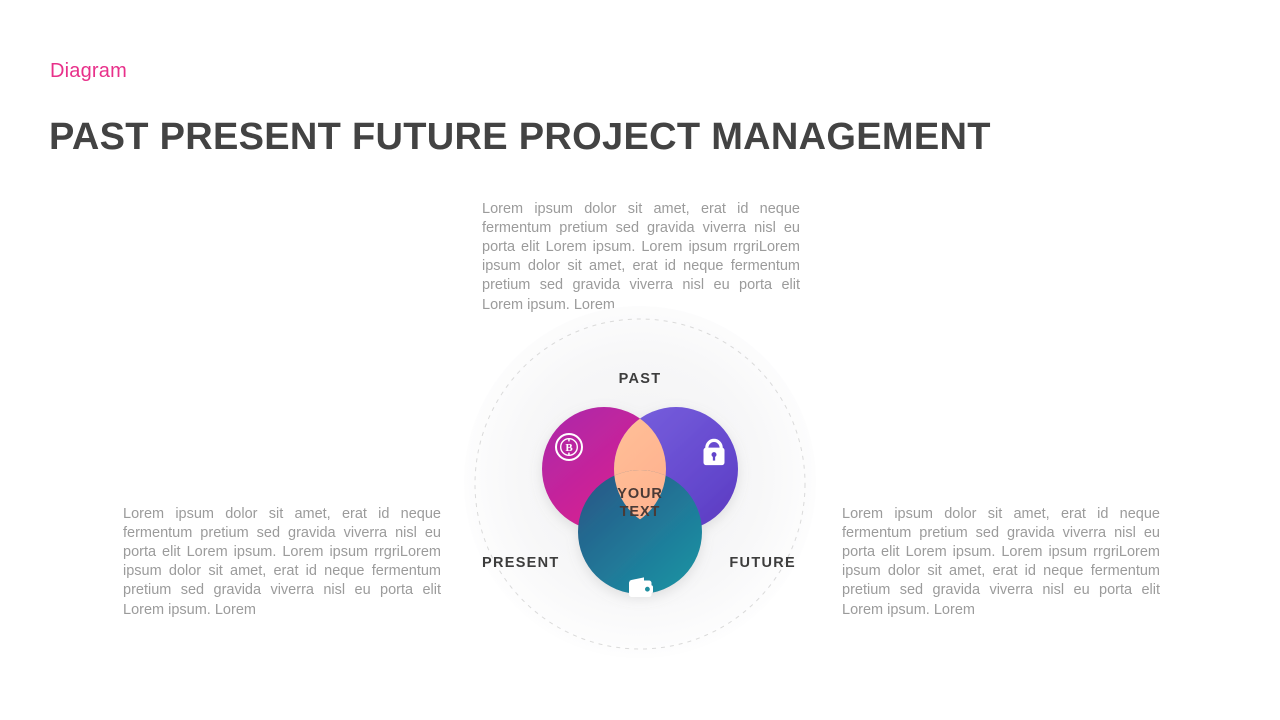 The height and width of the screenshot is (720, 1280). What do you see at coordinates (521, 563) in the screenshot?
I see `venn-label-present: PRESENT` at bounding box center [521, 563].